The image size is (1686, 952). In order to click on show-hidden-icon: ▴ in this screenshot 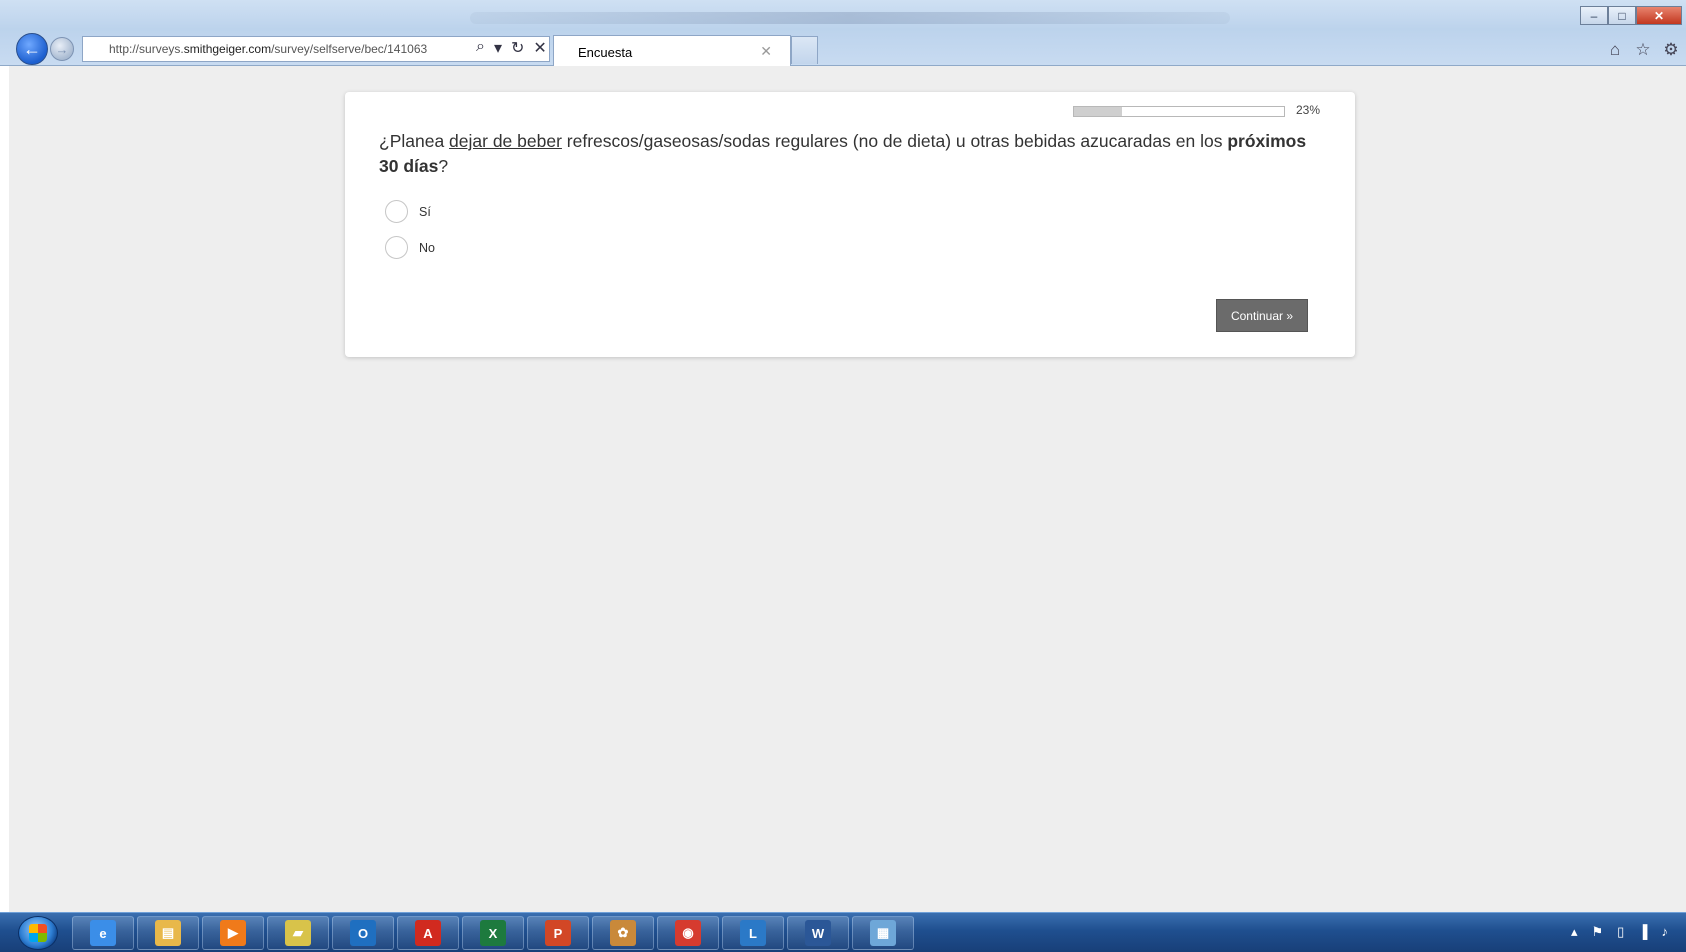, I will do `click(1574, 932)`.